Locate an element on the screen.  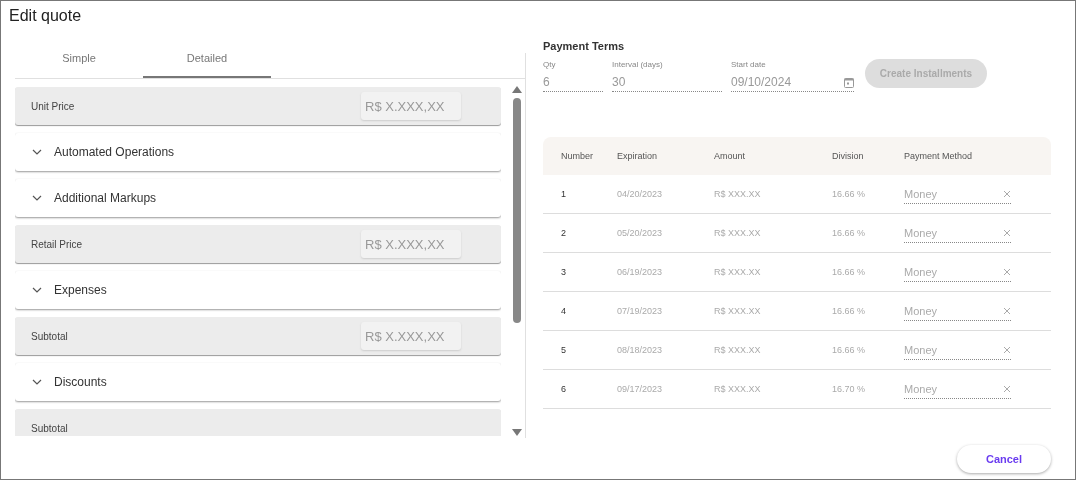
table-cell-text: 5 is located at coordinates (564, 350).